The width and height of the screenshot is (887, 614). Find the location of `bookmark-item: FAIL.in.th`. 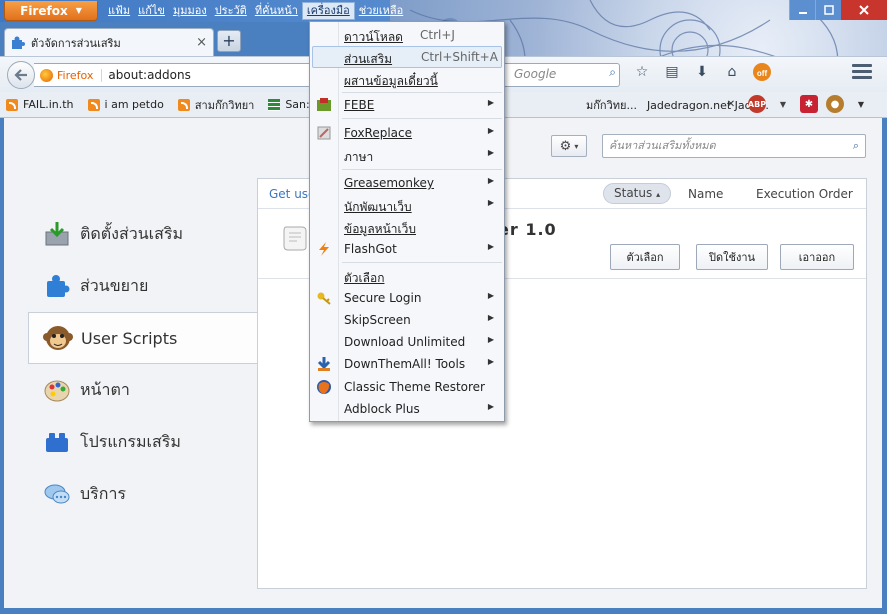

bookmark-item: FAIL.in.th is located at coordinates (40, 104).